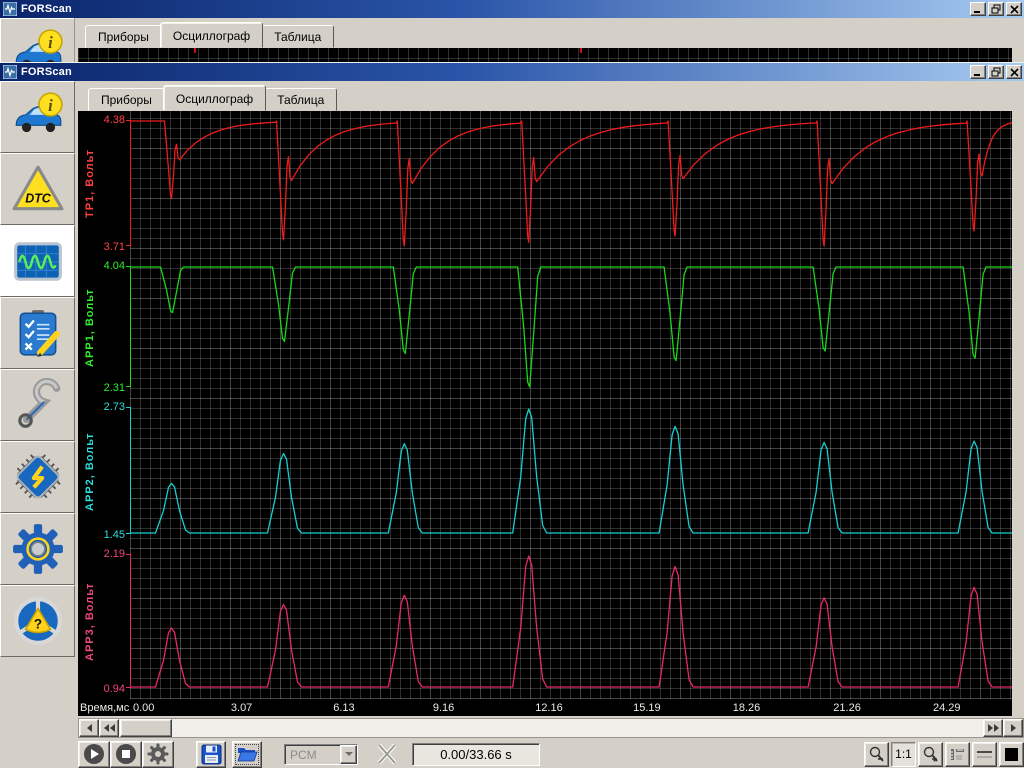 The width and height of the screenshot is (1024, 768). Describe the element at coordinates (298, 36) in the screenshot. I see `back-tab-tablica: Таблица` at that location.